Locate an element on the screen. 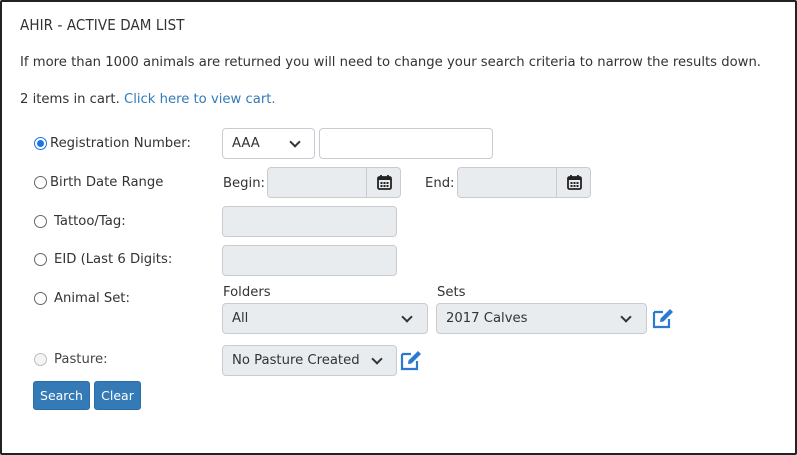 The width and height of the screenshot is (797, 455). breed-select-value: AAA is located at coordinates (246, 143).